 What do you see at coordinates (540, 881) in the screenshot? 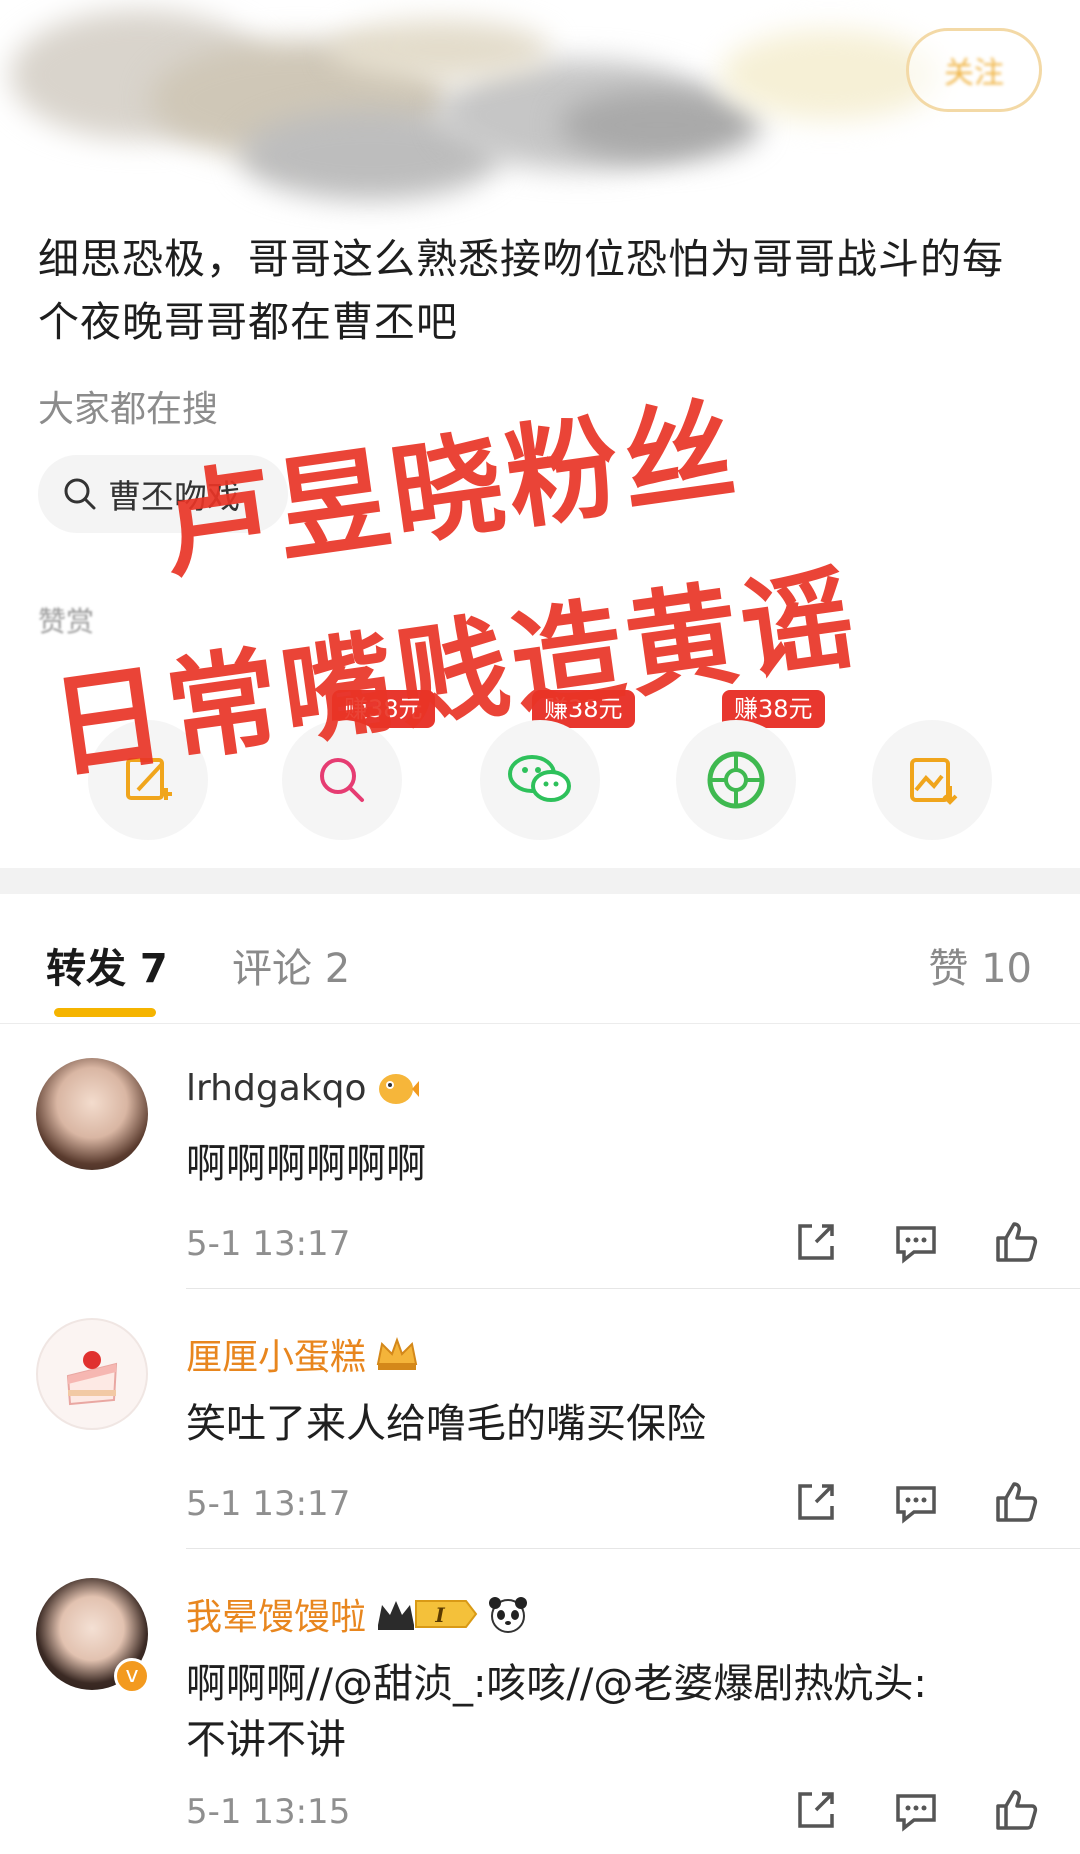
I see `section-divider` at bounding box center [540, 881].